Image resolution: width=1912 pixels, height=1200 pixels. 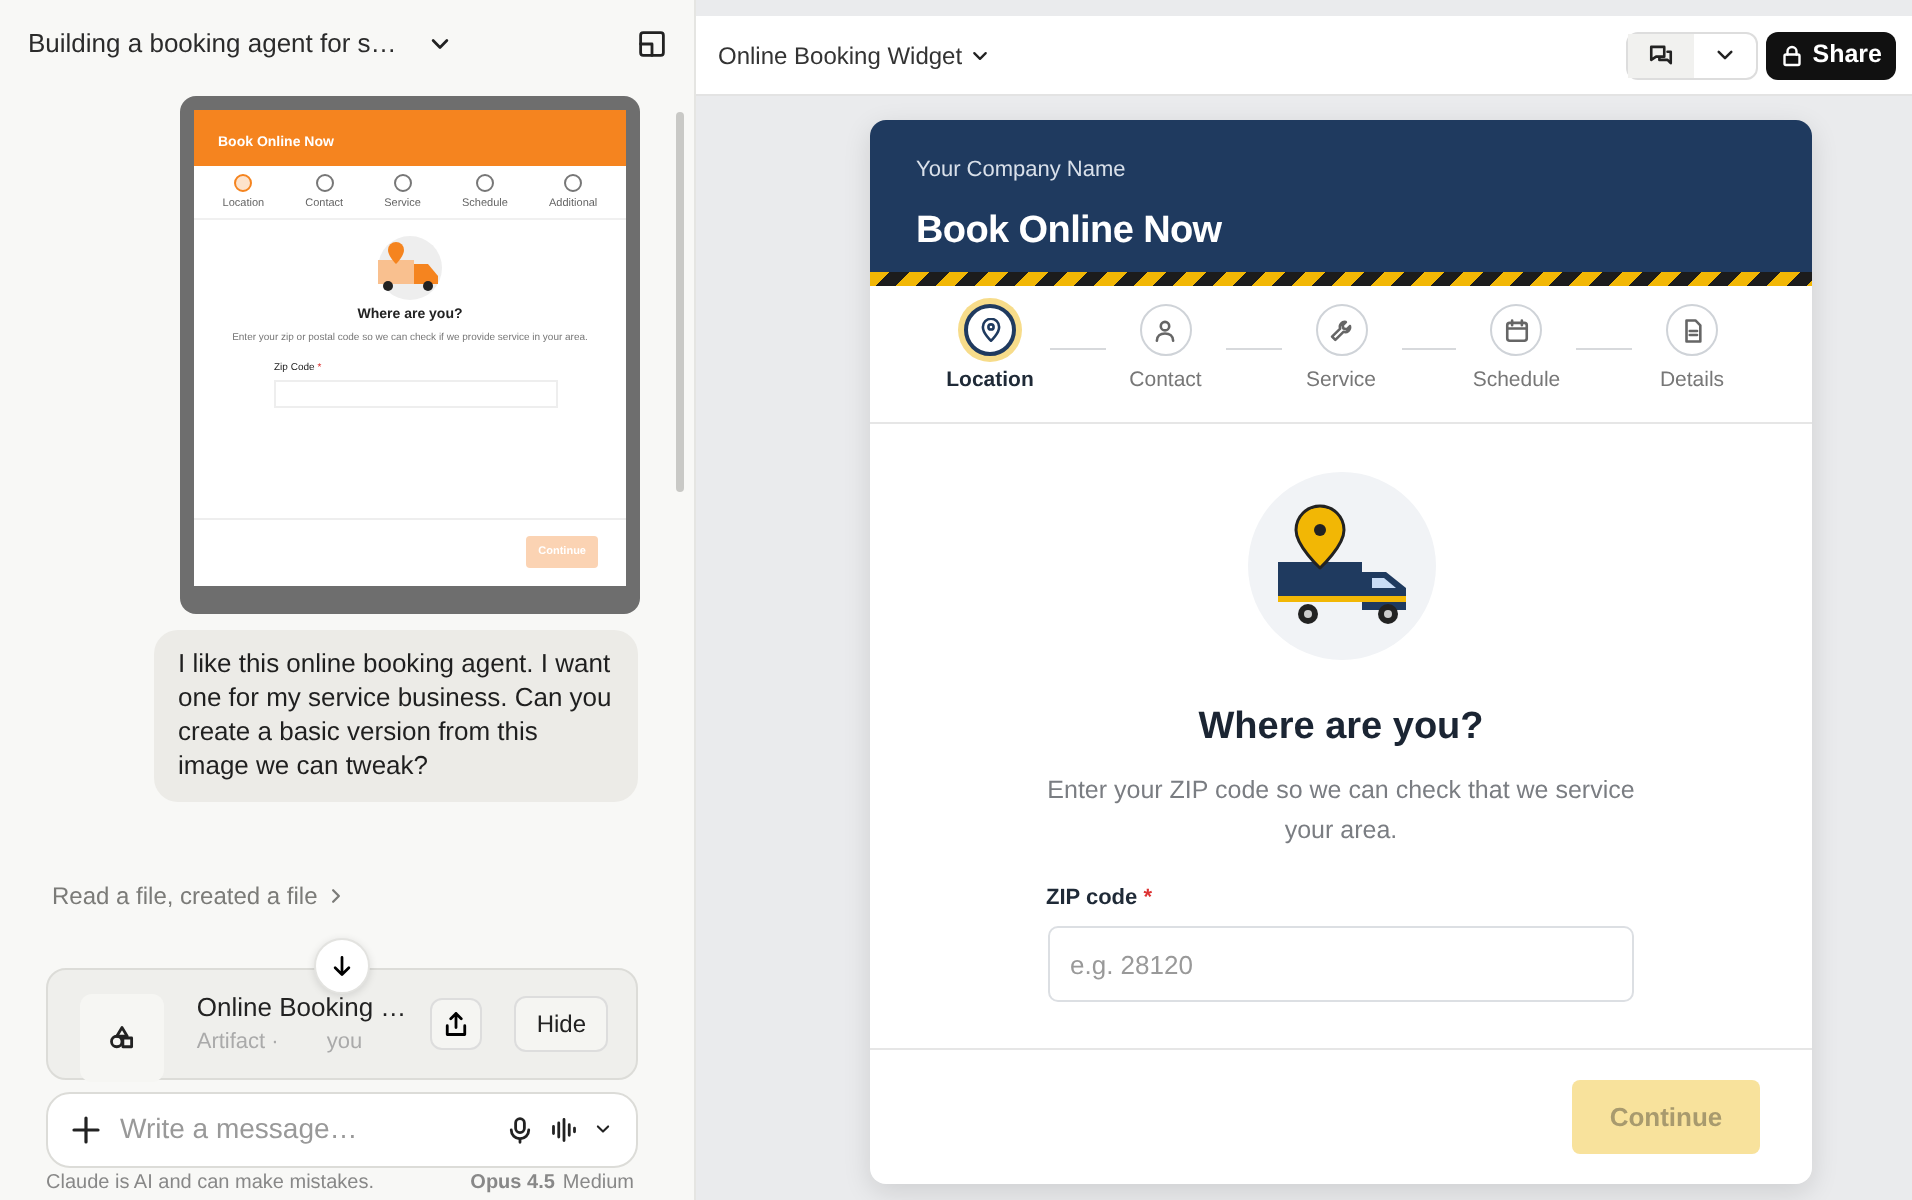 I want to click on calendar-icon, so click(x=1516, y=330).